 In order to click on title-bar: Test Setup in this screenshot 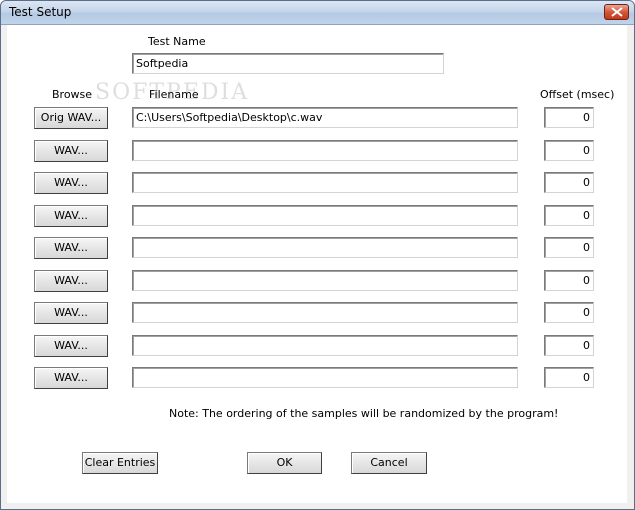, I will do `click(317, 13)`.